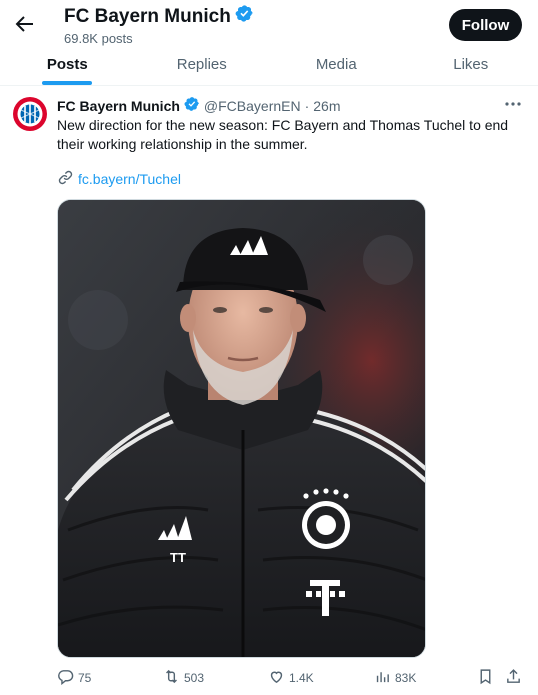  Describe the element at coordinates (65, 678) in the screenshot. I see `reply-icon` at that location.